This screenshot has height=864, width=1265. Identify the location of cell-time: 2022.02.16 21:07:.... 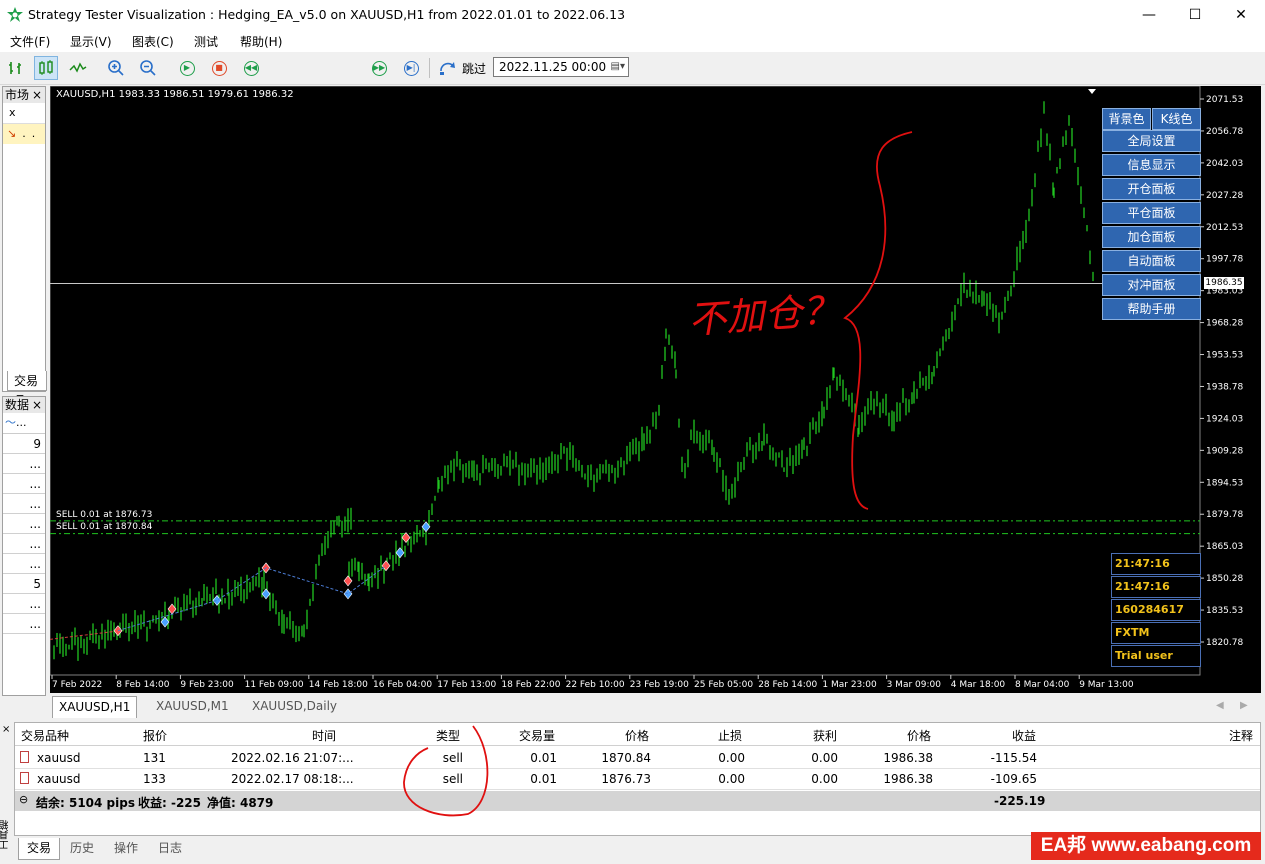
(292, 758).